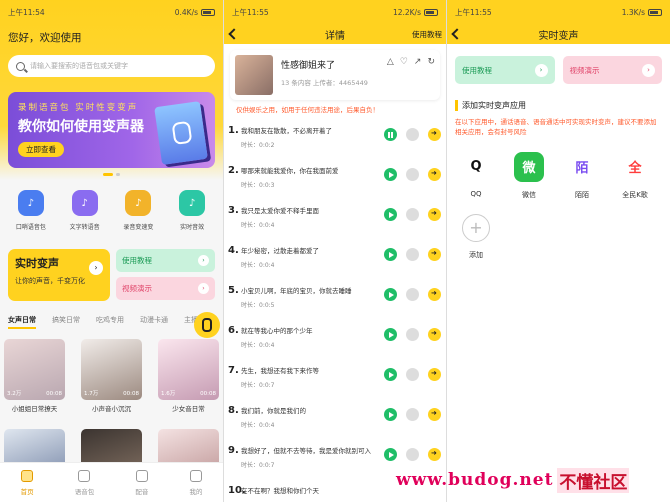  I want to click on voice-pack-item: 3.2万 00:08 小姐姐日常撩天, so click(34, 376).